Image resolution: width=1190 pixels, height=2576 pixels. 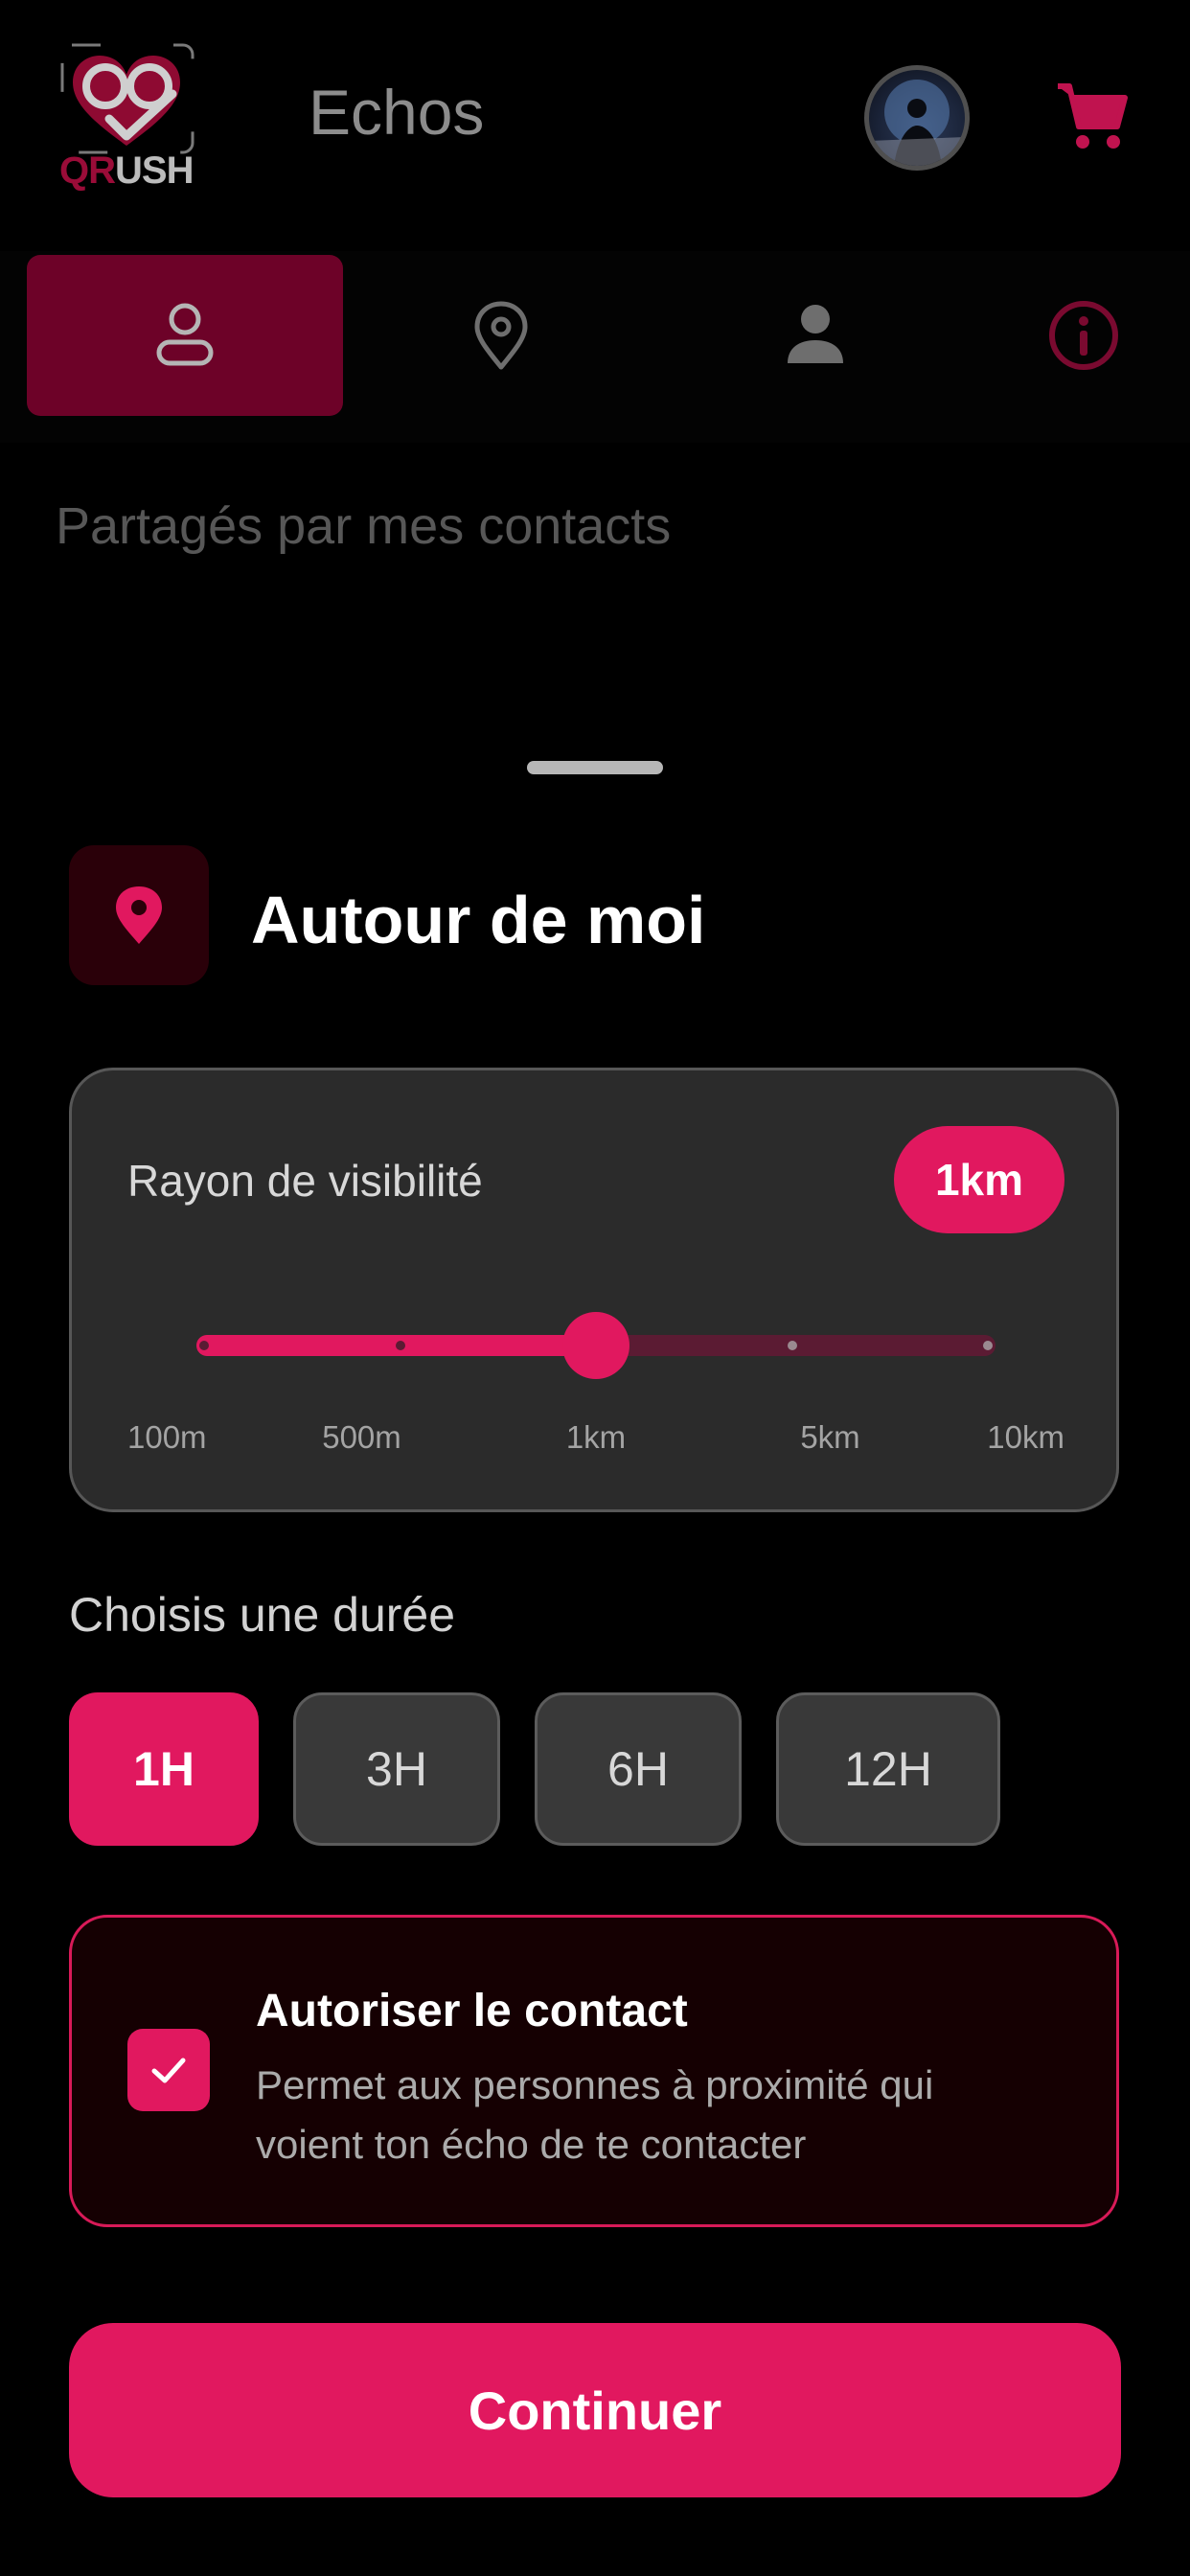 I want to click on slider-thumb, so click(x=595, y=1345).